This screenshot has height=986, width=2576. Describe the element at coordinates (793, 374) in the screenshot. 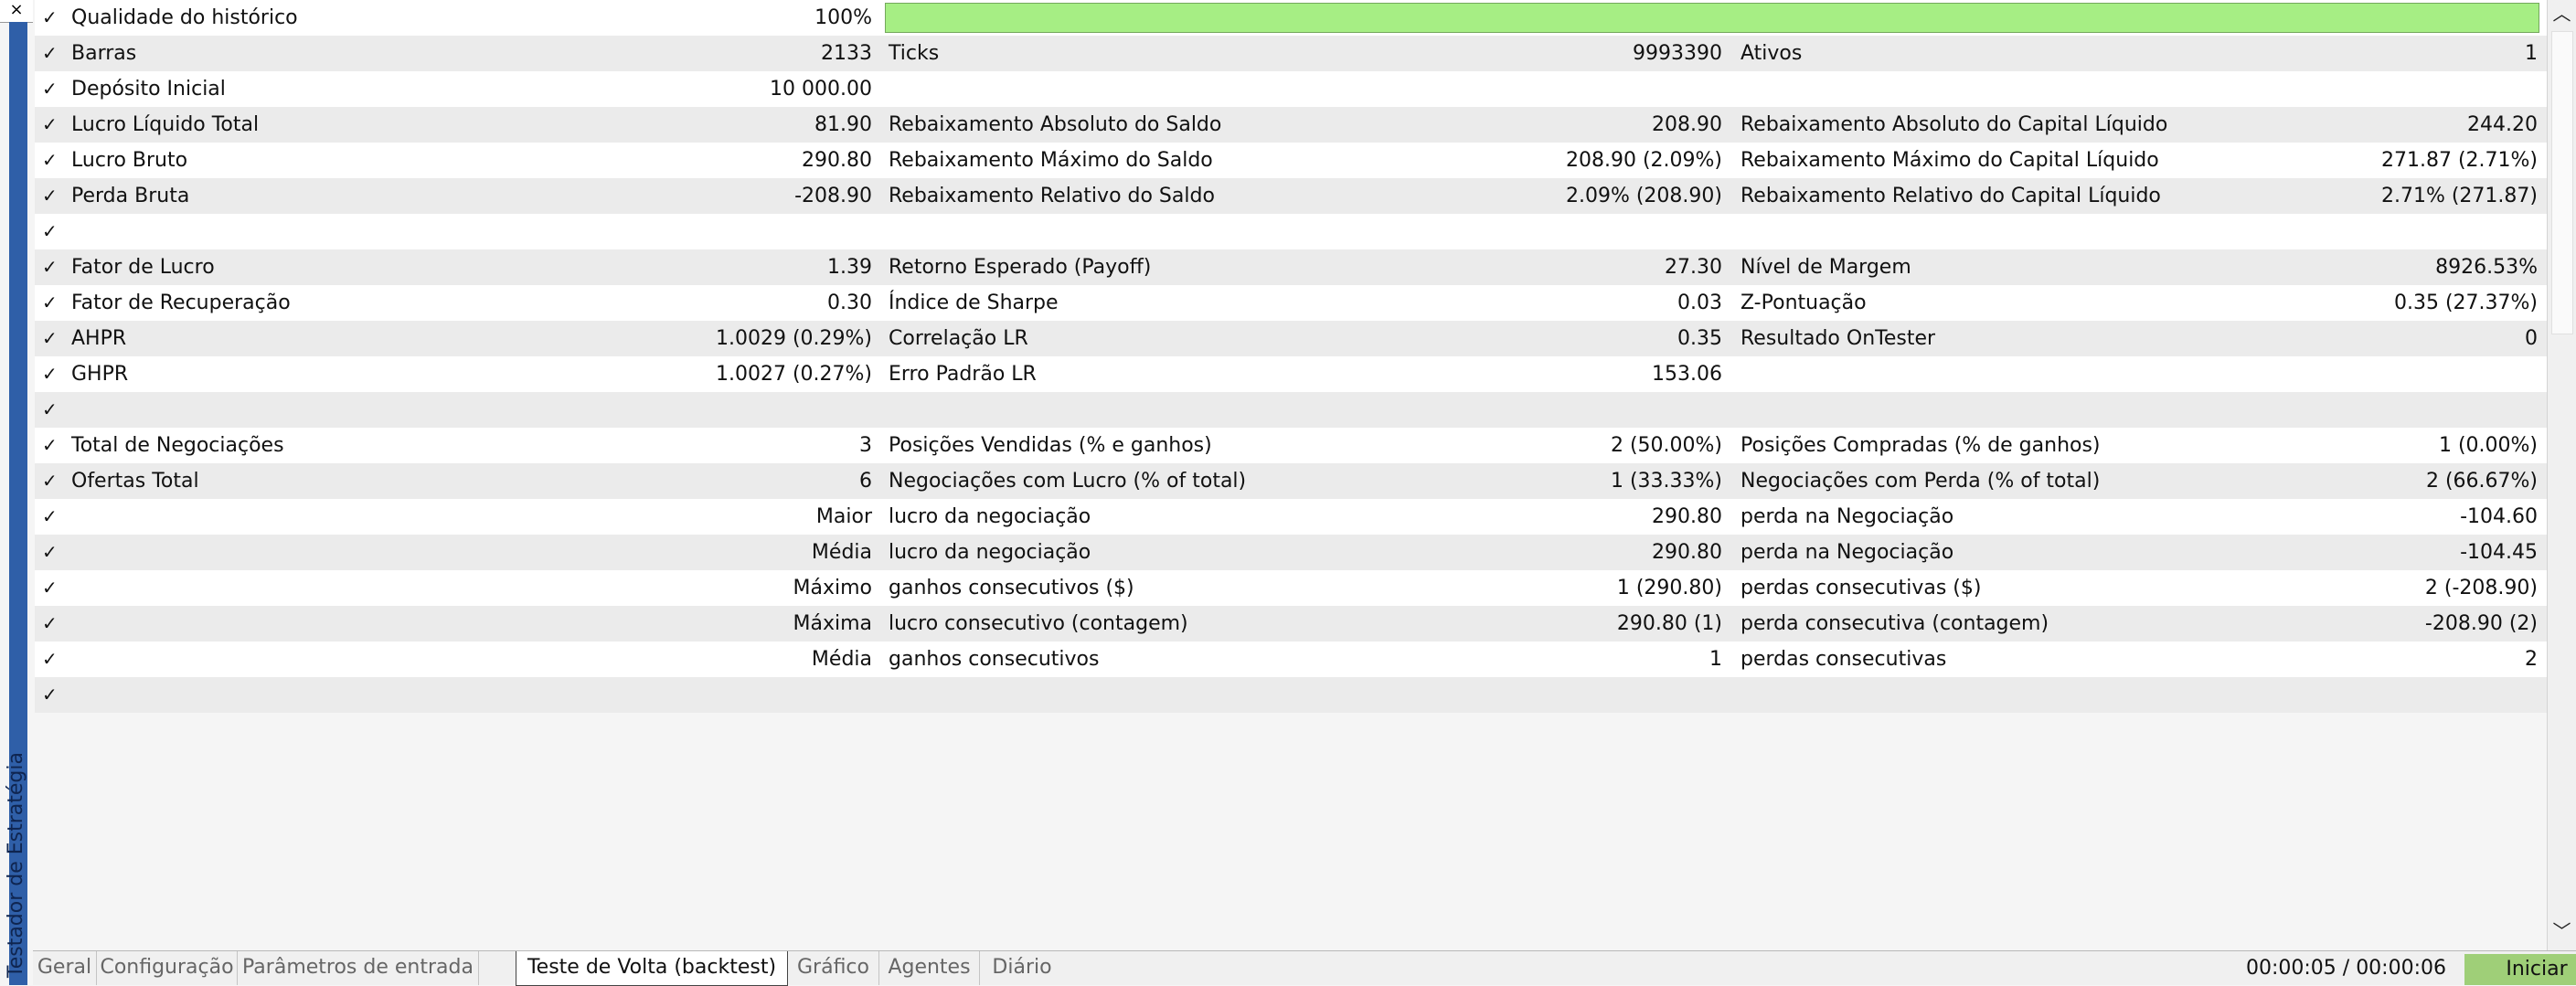

I see `metric-value: 1.0027 (0.27%)` at that location.